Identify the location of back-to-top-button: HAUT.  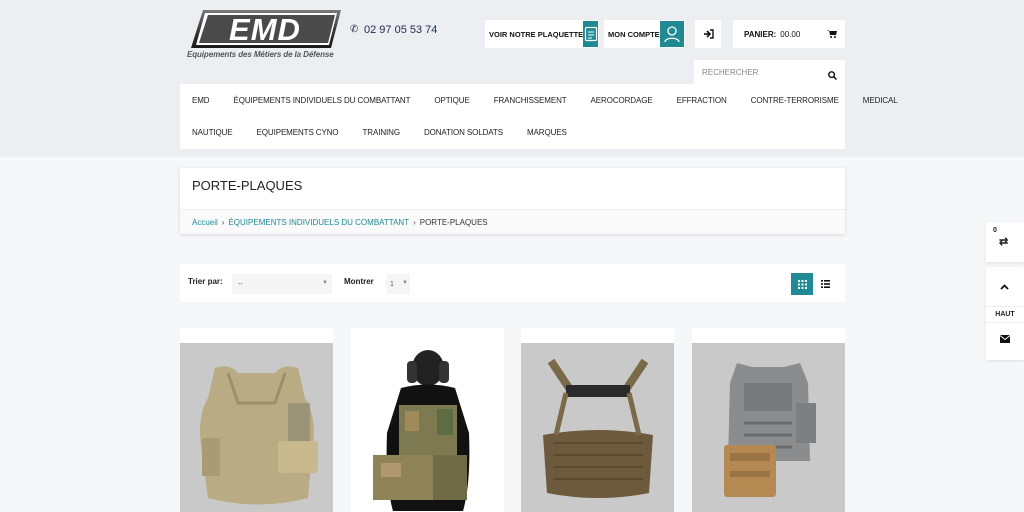
(1005, 314).